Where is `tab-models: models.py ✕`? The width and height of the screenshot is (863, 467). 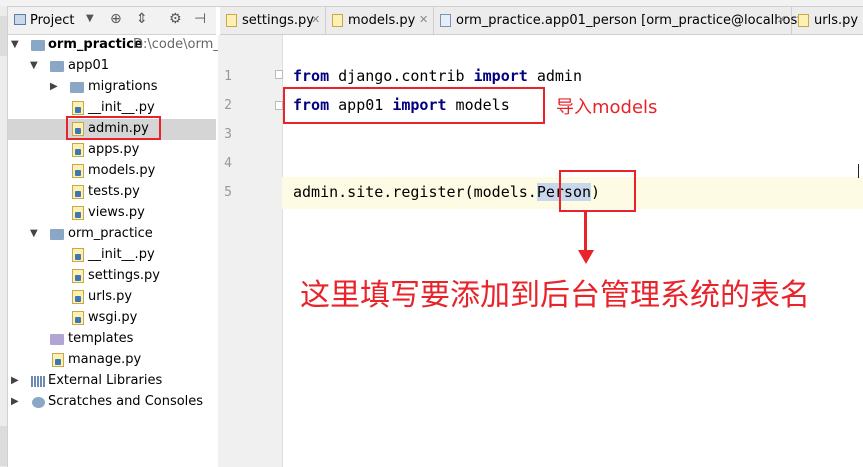
tab-models: models.py ✕ is located at coordinates (380, 20).